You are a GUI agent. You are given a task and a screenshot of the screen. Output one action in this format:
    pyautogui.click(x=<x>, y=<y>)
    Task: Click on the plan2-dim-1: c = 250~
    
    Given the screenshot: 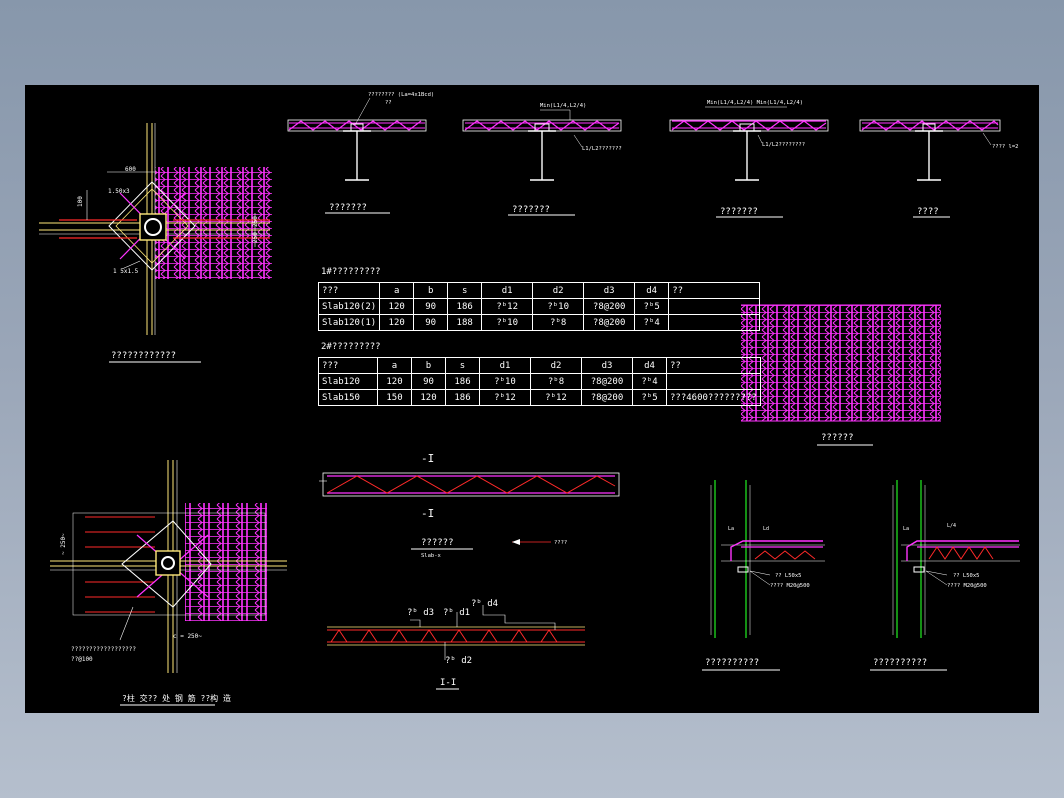 What is the action you would take?
    pyautogui.click(x=187, y=636)
    